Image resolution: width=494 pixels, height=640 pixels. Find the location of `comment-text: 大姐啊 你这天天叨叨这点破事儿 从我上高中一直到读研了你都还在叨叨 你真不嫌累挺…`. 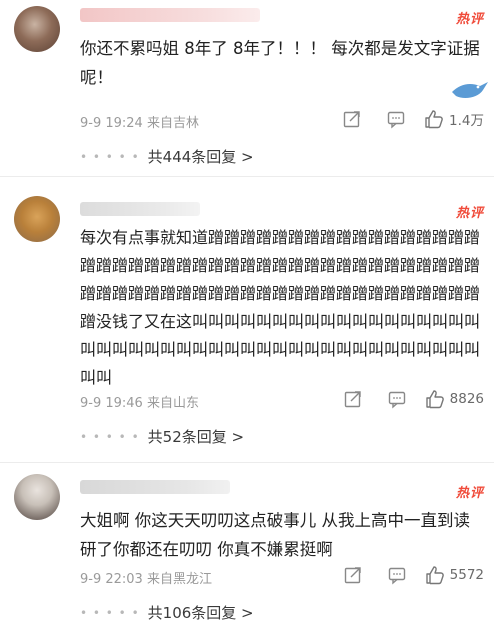

comment-text: 大姐啊 你这天天叨叨这点破事儿 从我上高中一直到读研了你都还在叨叨 你真不嫌累挺… is located at coordinates (275, 535).